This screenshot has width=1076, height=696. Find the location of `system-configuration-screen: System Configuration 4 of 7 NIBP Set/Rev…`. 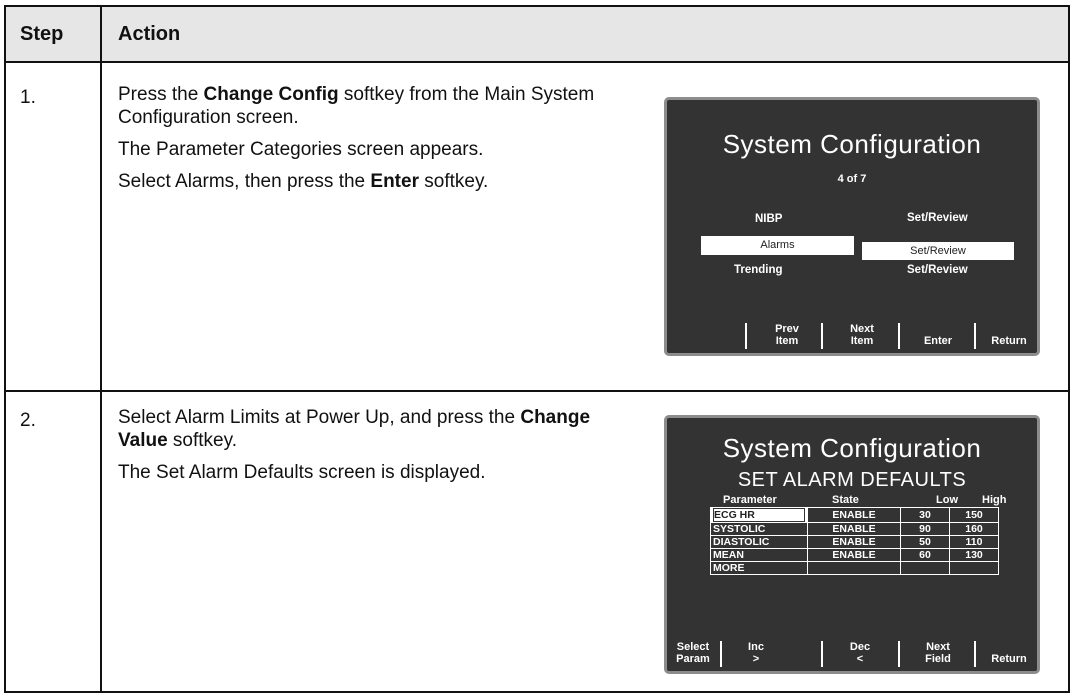

system-configuration-screen: System Configuration 4 of 7 NIBP Set/Rev… is located at coordinates (852, 226).